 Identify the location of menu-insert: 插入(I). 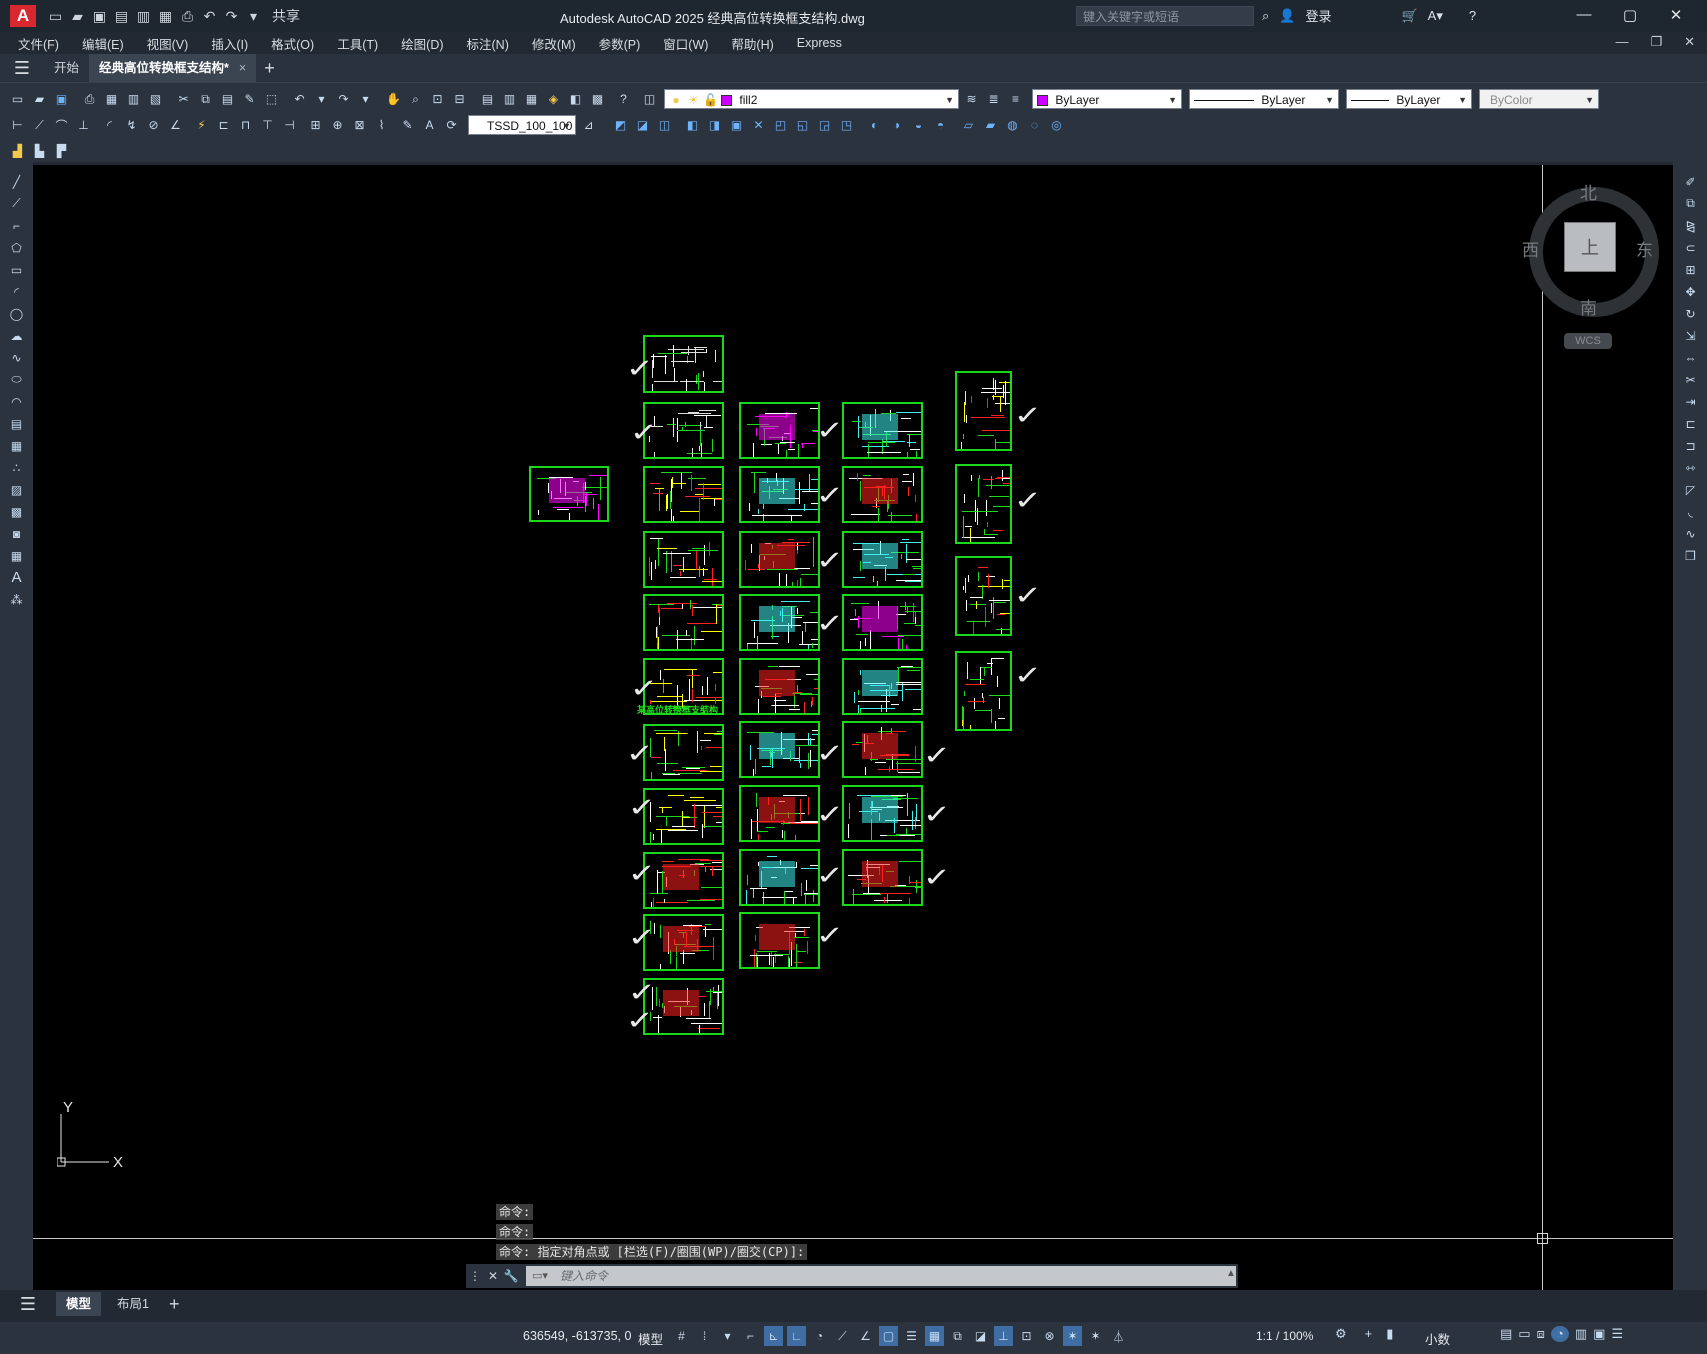
(229, 43).